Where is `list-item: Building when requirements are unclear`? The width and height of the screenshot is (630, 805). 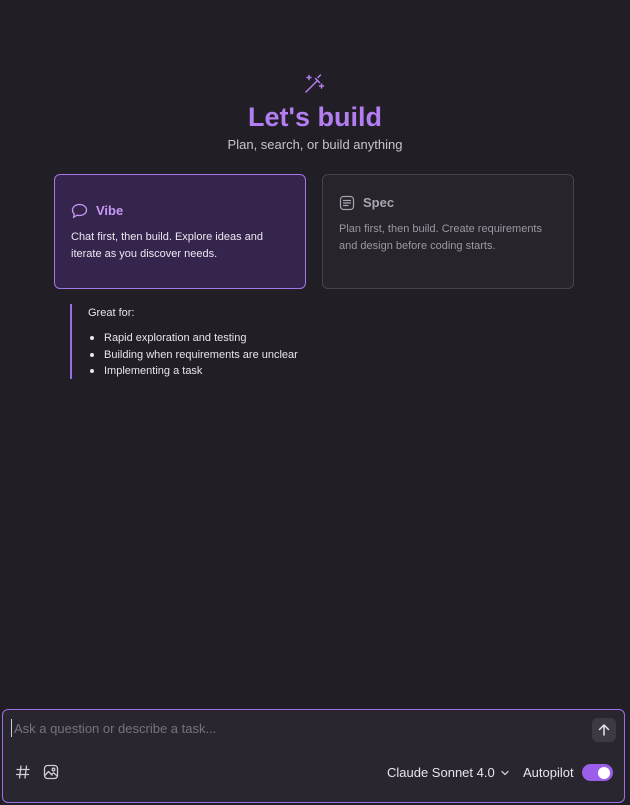
list-item: Building when requirements are unclear is located at coordinates (193, 355).